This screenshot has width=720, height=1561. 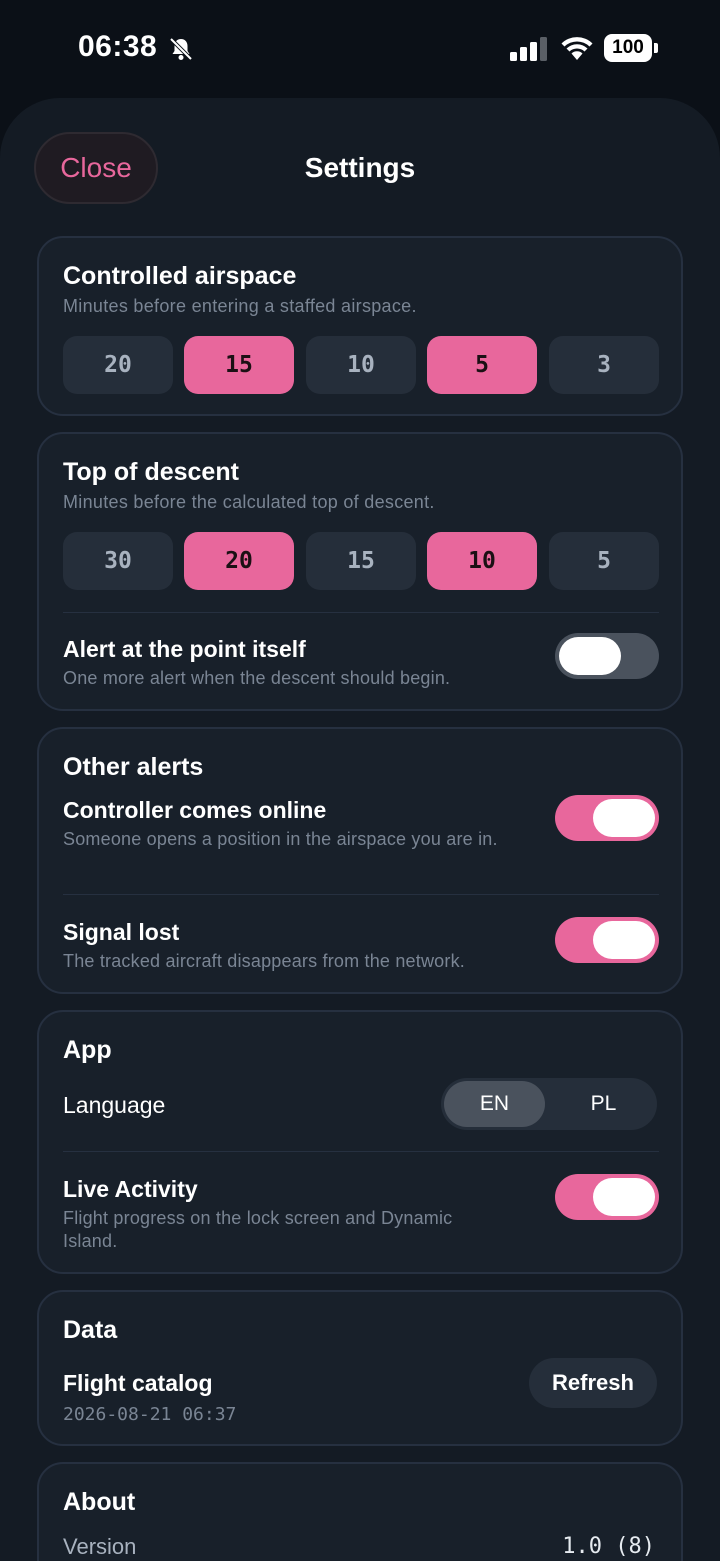 I want to click on descent-minutes-options: 30 20 15 10 5, so click(x=361, y=561).